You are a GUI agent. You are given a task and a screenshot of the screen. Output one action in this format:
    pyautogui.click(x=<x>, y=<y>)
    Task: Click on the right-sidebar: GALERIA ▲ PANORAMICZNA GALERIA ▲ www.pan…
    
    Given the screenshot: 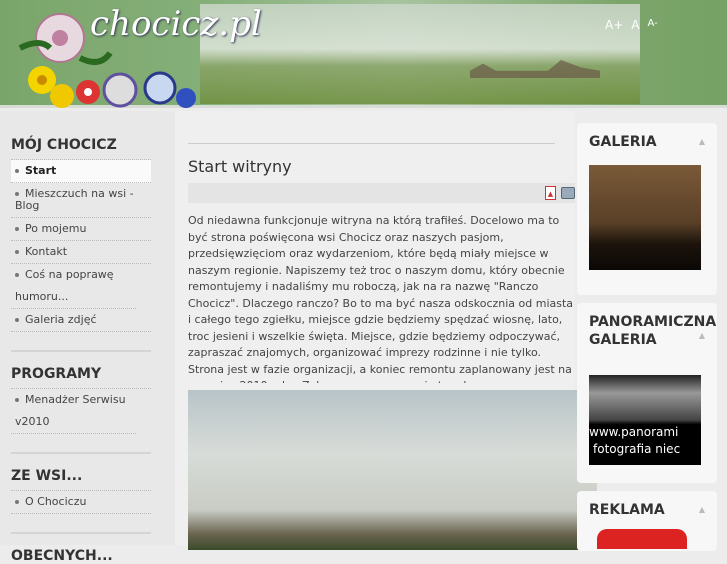 What is the action you would take?
    pyautogui.click(x=647, y=341)
    